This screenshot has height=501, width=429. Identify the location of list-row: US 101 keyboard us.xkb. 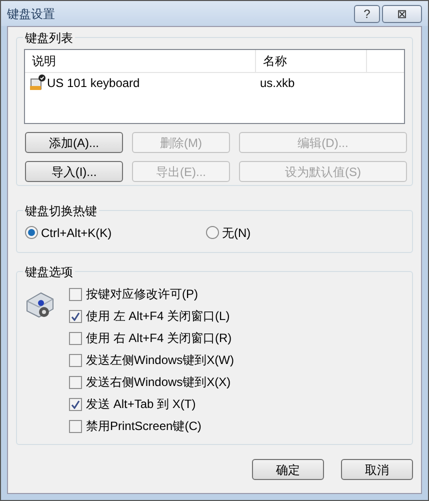
(214, 83).